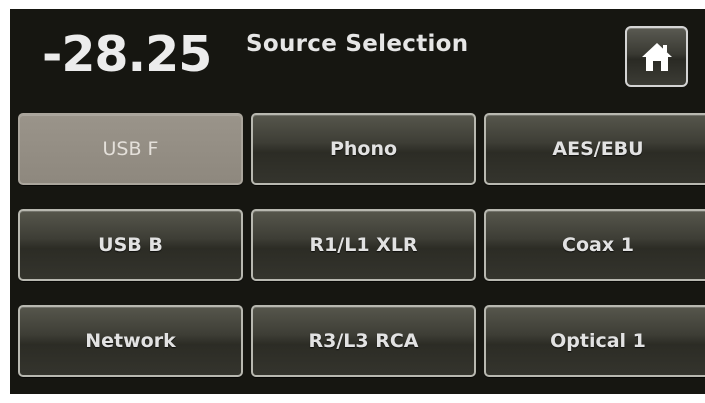 The height and width of the screenshot is (403, 705). I want to click on page-title: Source Selection, so click(357, 44).